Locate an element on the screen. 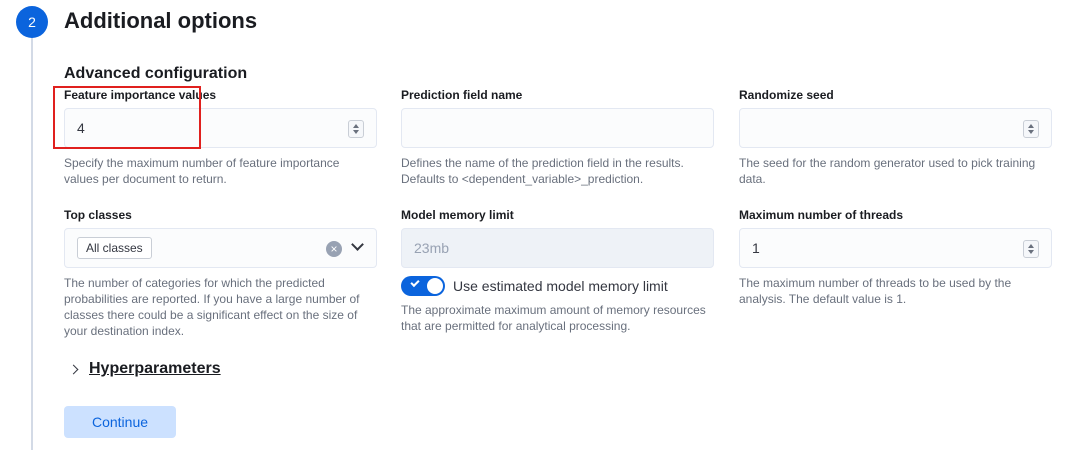  max-threads-input: 1 is located at coordinates (895, 248).